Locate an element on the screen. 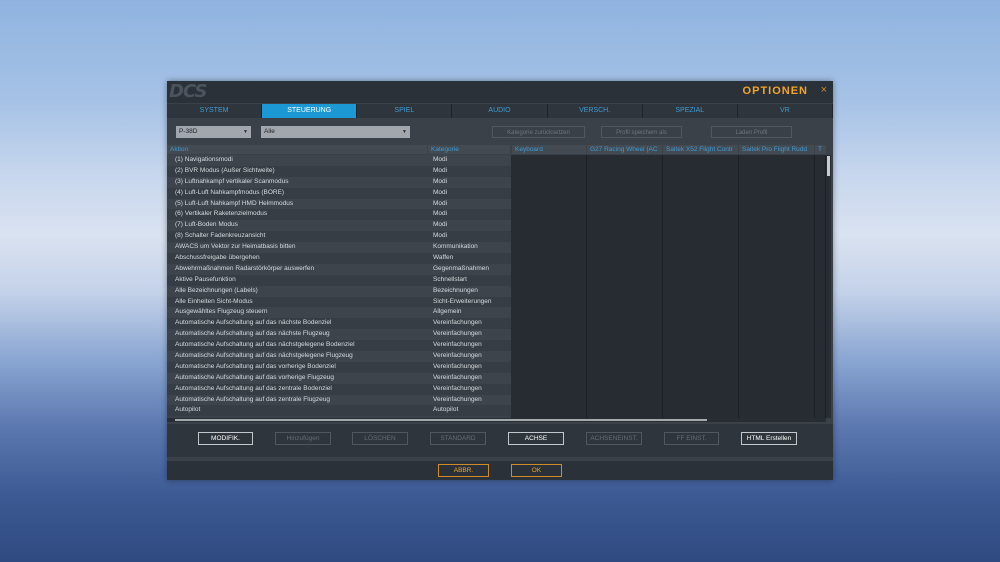 This screenshot has height=562, width=1000. window-title: OPTIONEN is located at coordinates (775, 91).